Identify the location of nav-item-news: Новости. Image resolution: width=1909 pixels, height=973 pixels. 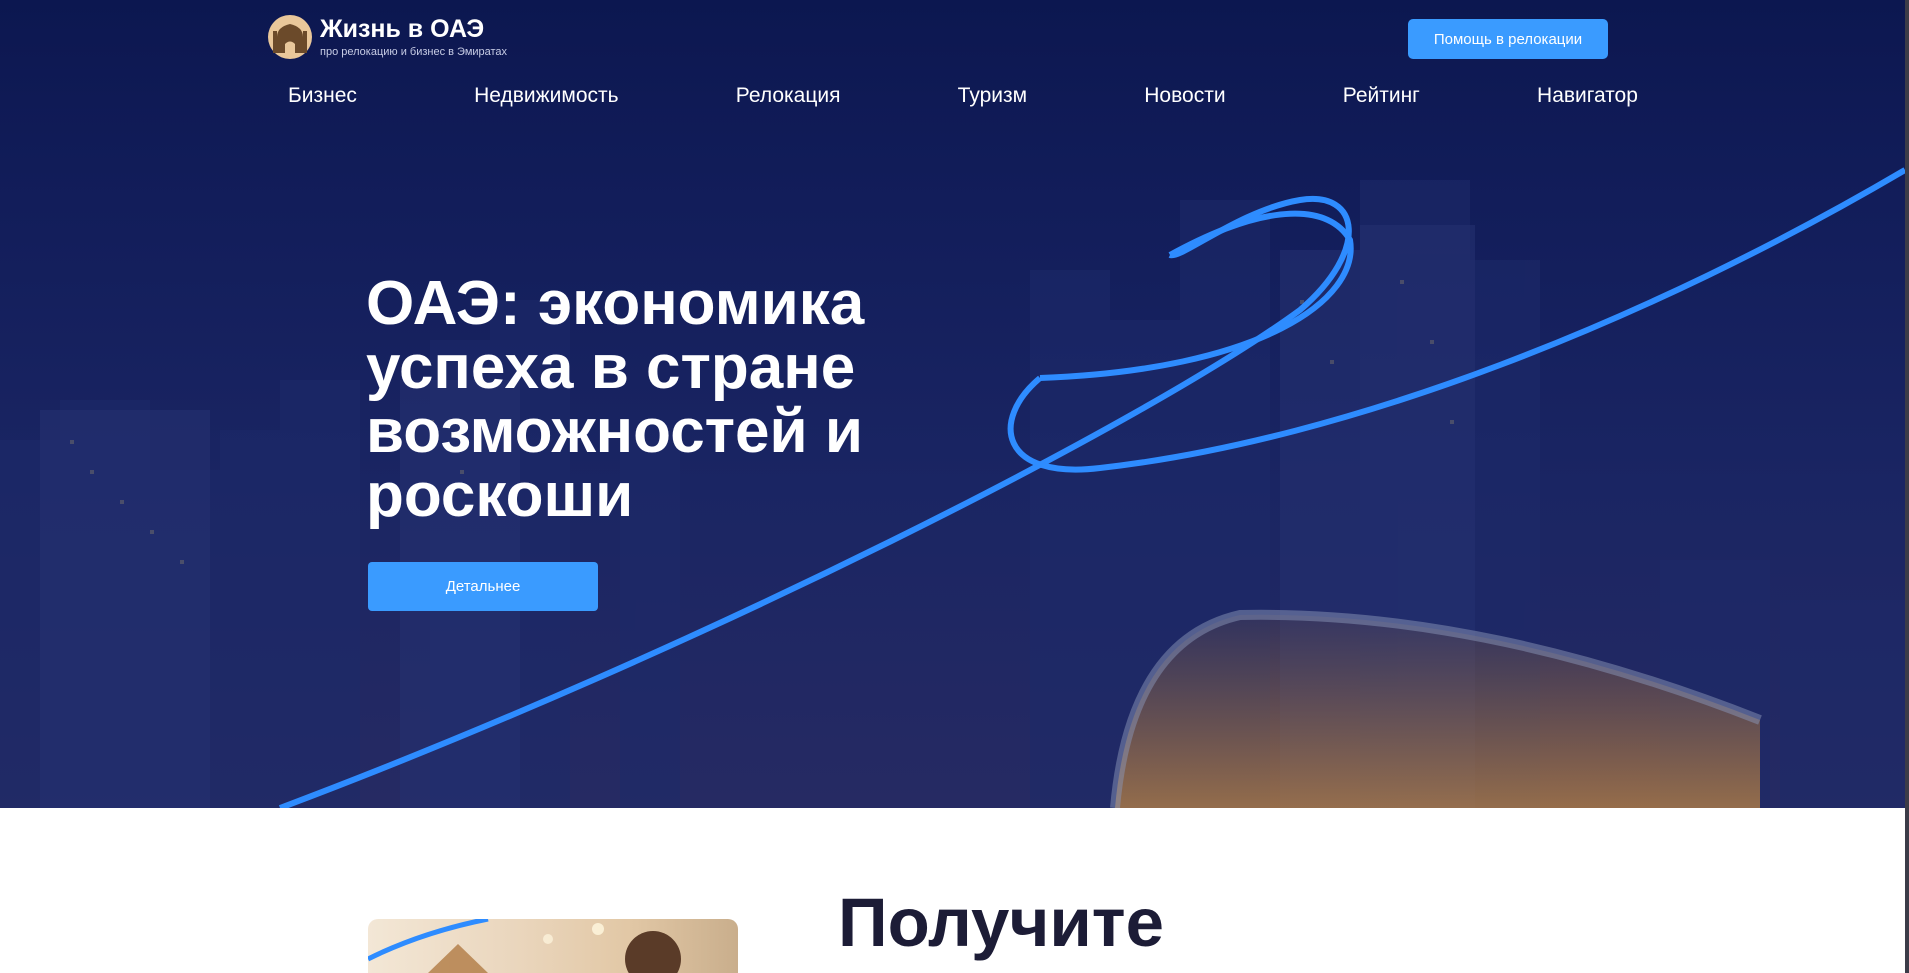
(1184, 96).